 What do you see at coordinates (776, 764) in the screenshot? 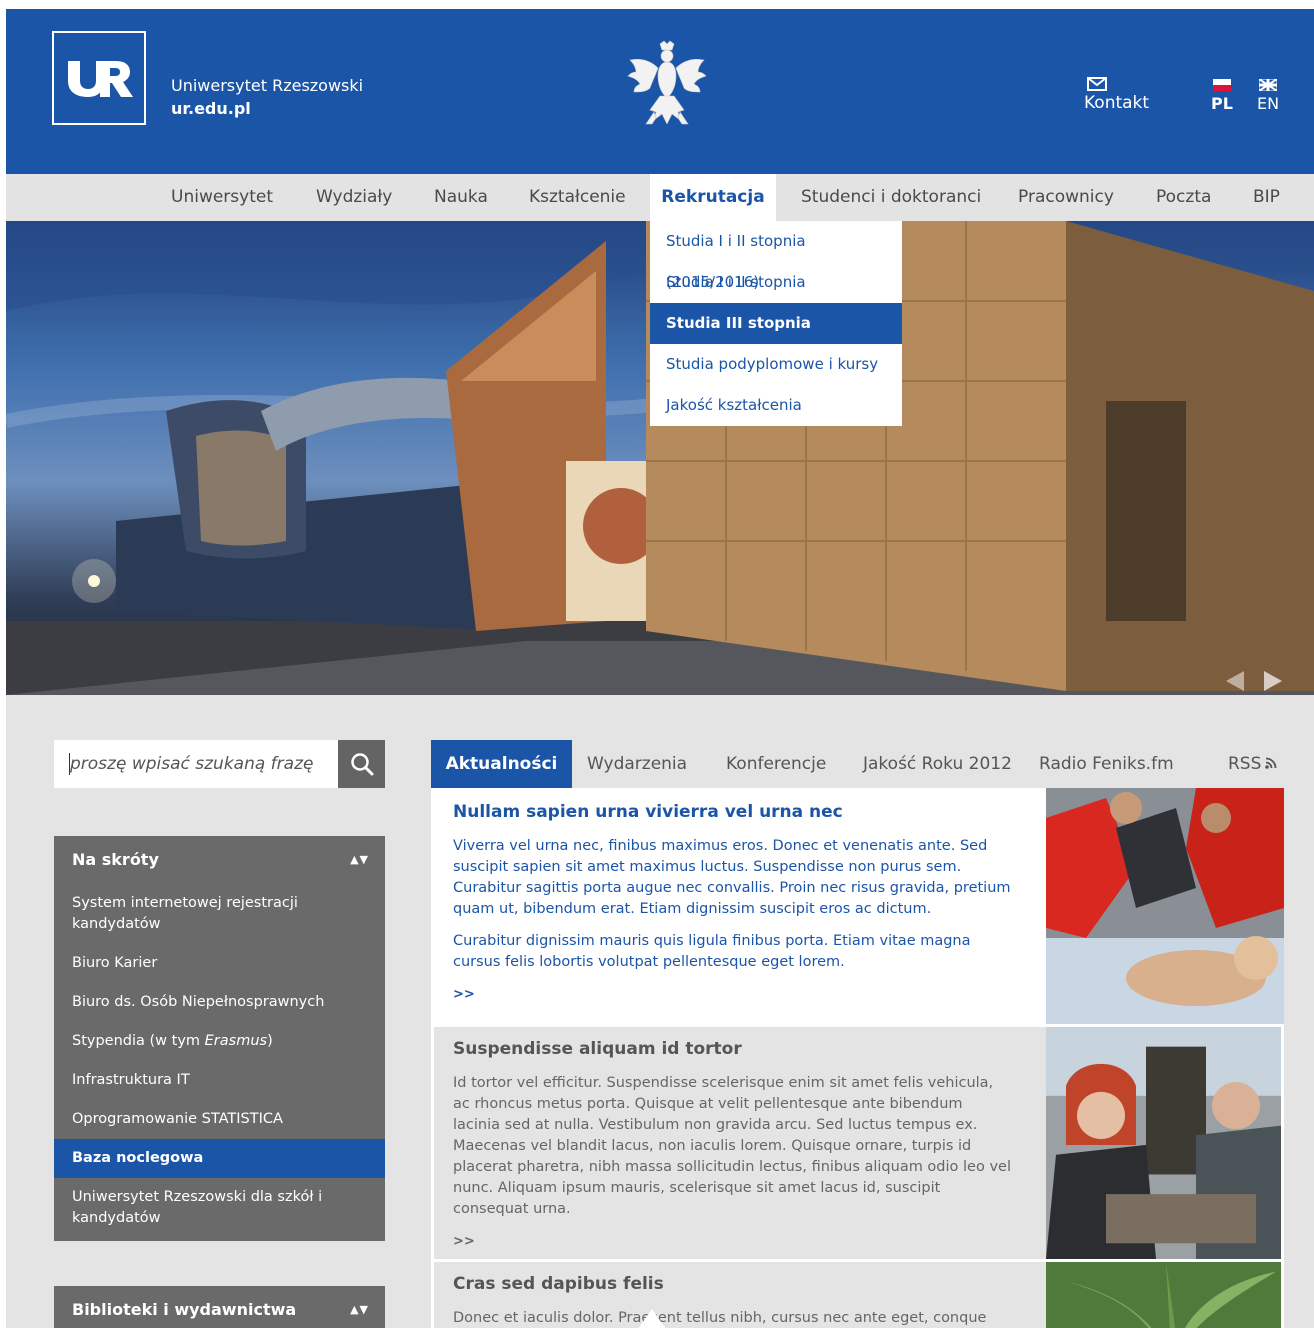
I see `tab-konferencje: Konferencje` at bounding box center [776, 764].